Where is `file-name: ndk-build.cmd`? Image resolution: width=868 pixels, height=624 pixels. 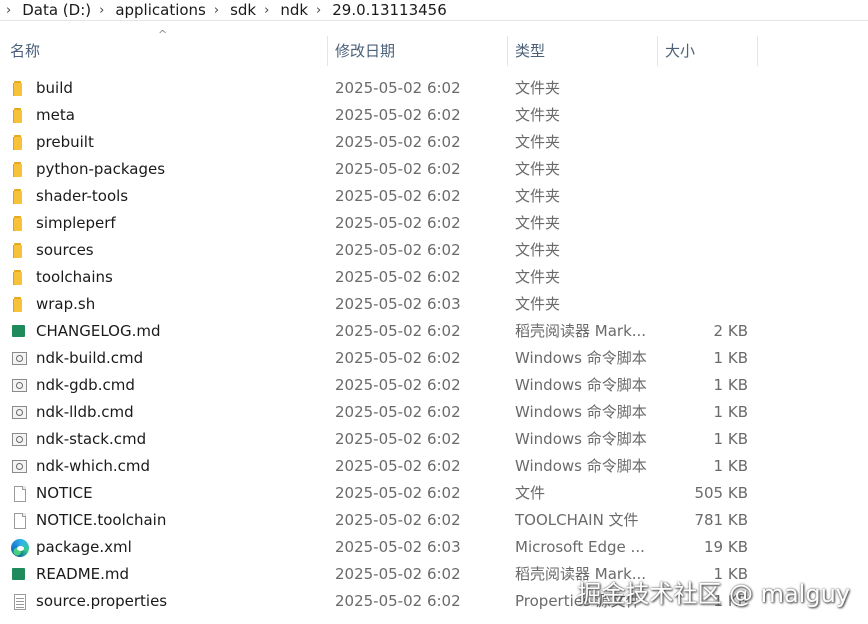
file-name: ndk-build.cmd is located at coordinates (181, 358).